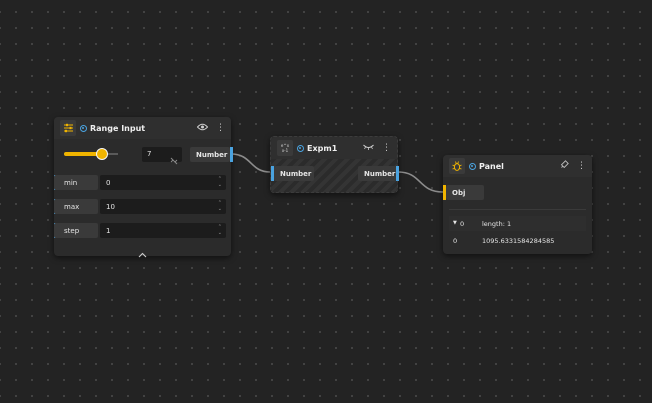  What do you see at coordinates (517, 166) in the screenshot?
I see `panel-header: Panel ⋮` at bounding box center [517, 166].